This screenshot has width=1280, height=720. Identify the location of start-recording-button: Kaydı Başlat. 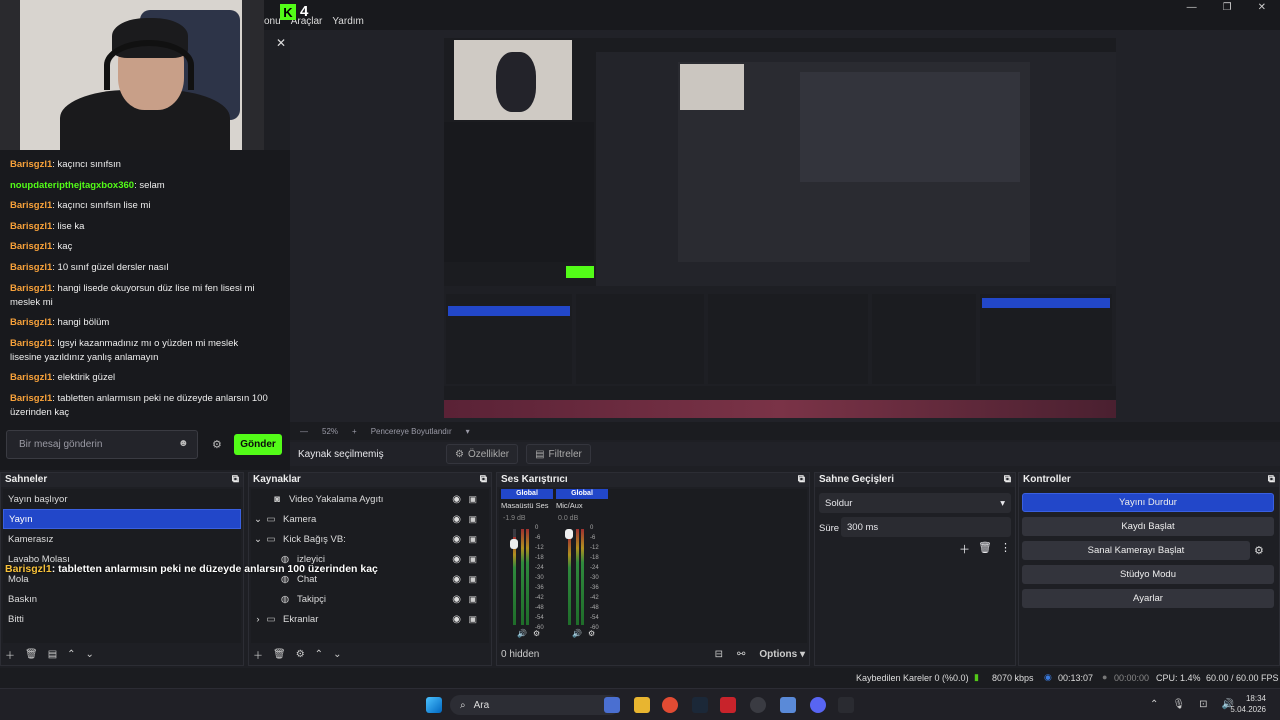
(1148, 526).